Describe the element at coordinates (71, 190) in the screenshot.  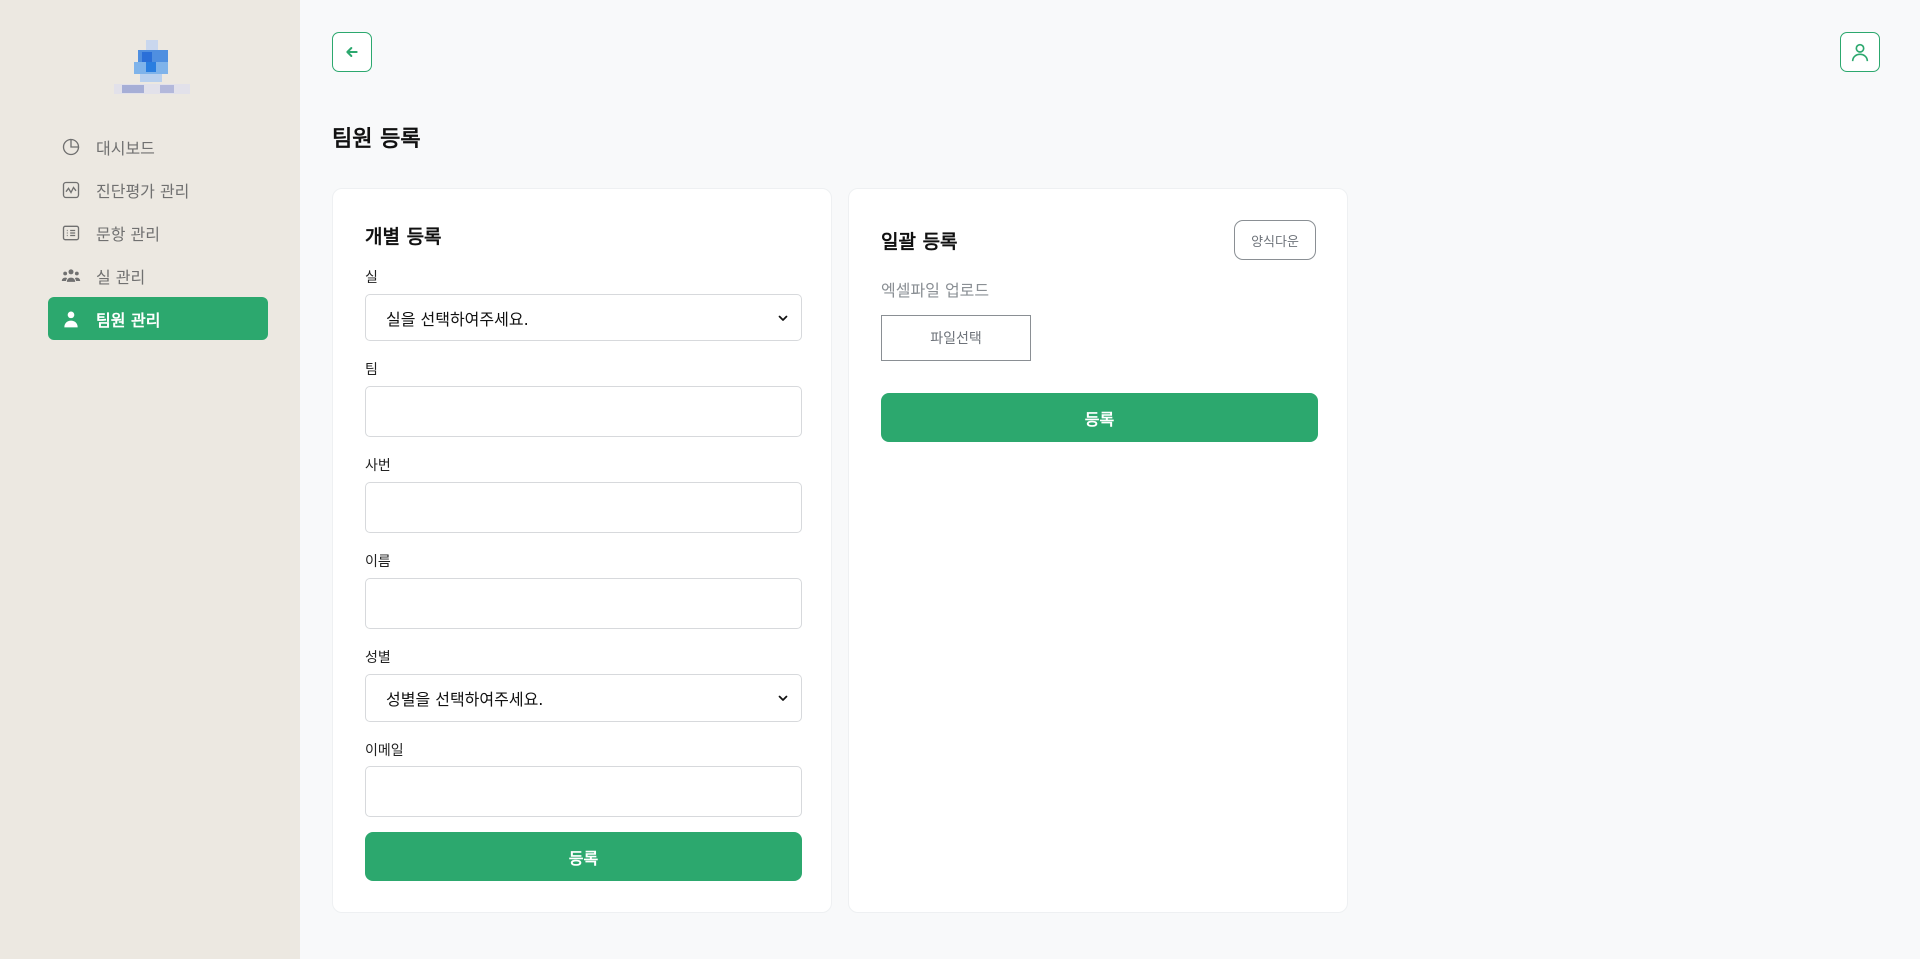
I see `activity-chart-icon` at that location.